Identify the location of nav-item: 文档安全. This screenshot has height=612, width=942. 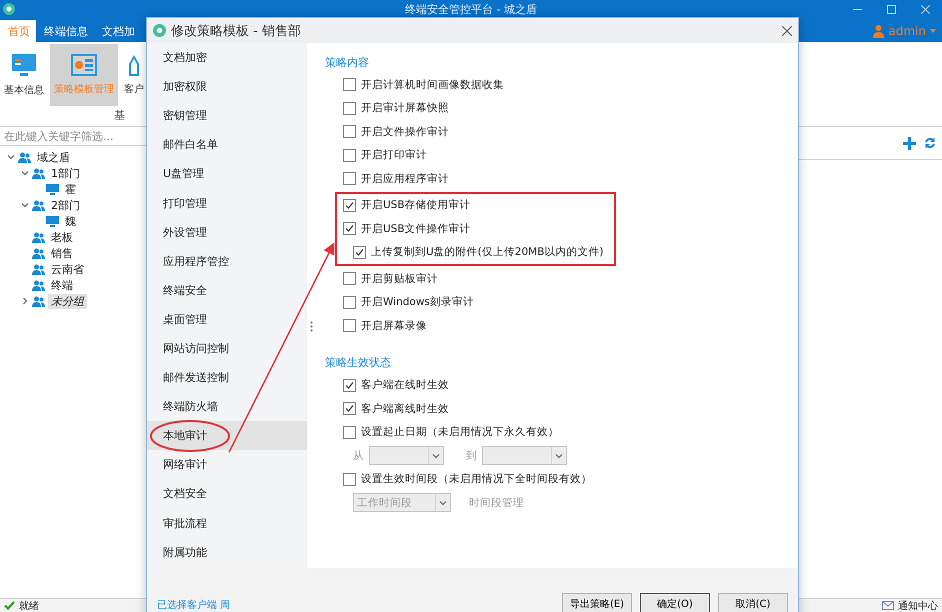
(227, 493).